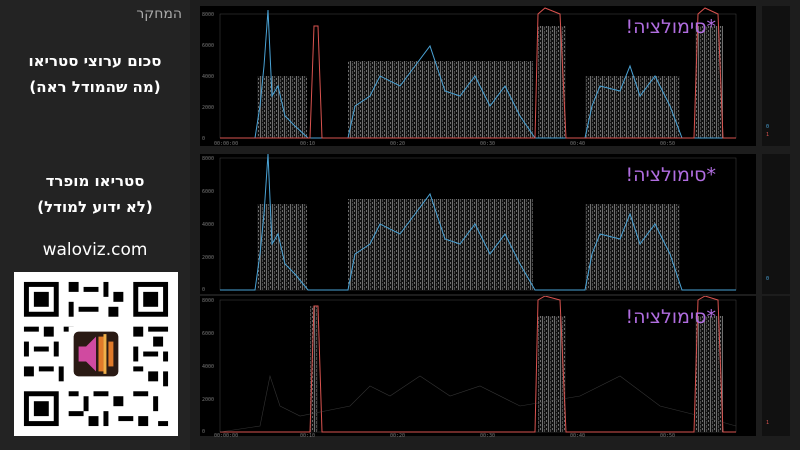 This screenshot has width=800, height=450. What do you see at coordinates (95, 74) in the screenshot?
I see `mix-title: סכום ערוצי סטריאו (מה שהמודל ראה)` at bounding box center [95, 74].